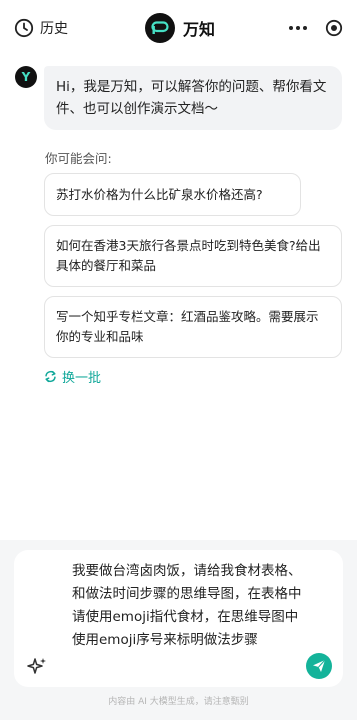 This screenshot has height=720, width=357. I want to click on more-dots-icon, so click(298, 28).